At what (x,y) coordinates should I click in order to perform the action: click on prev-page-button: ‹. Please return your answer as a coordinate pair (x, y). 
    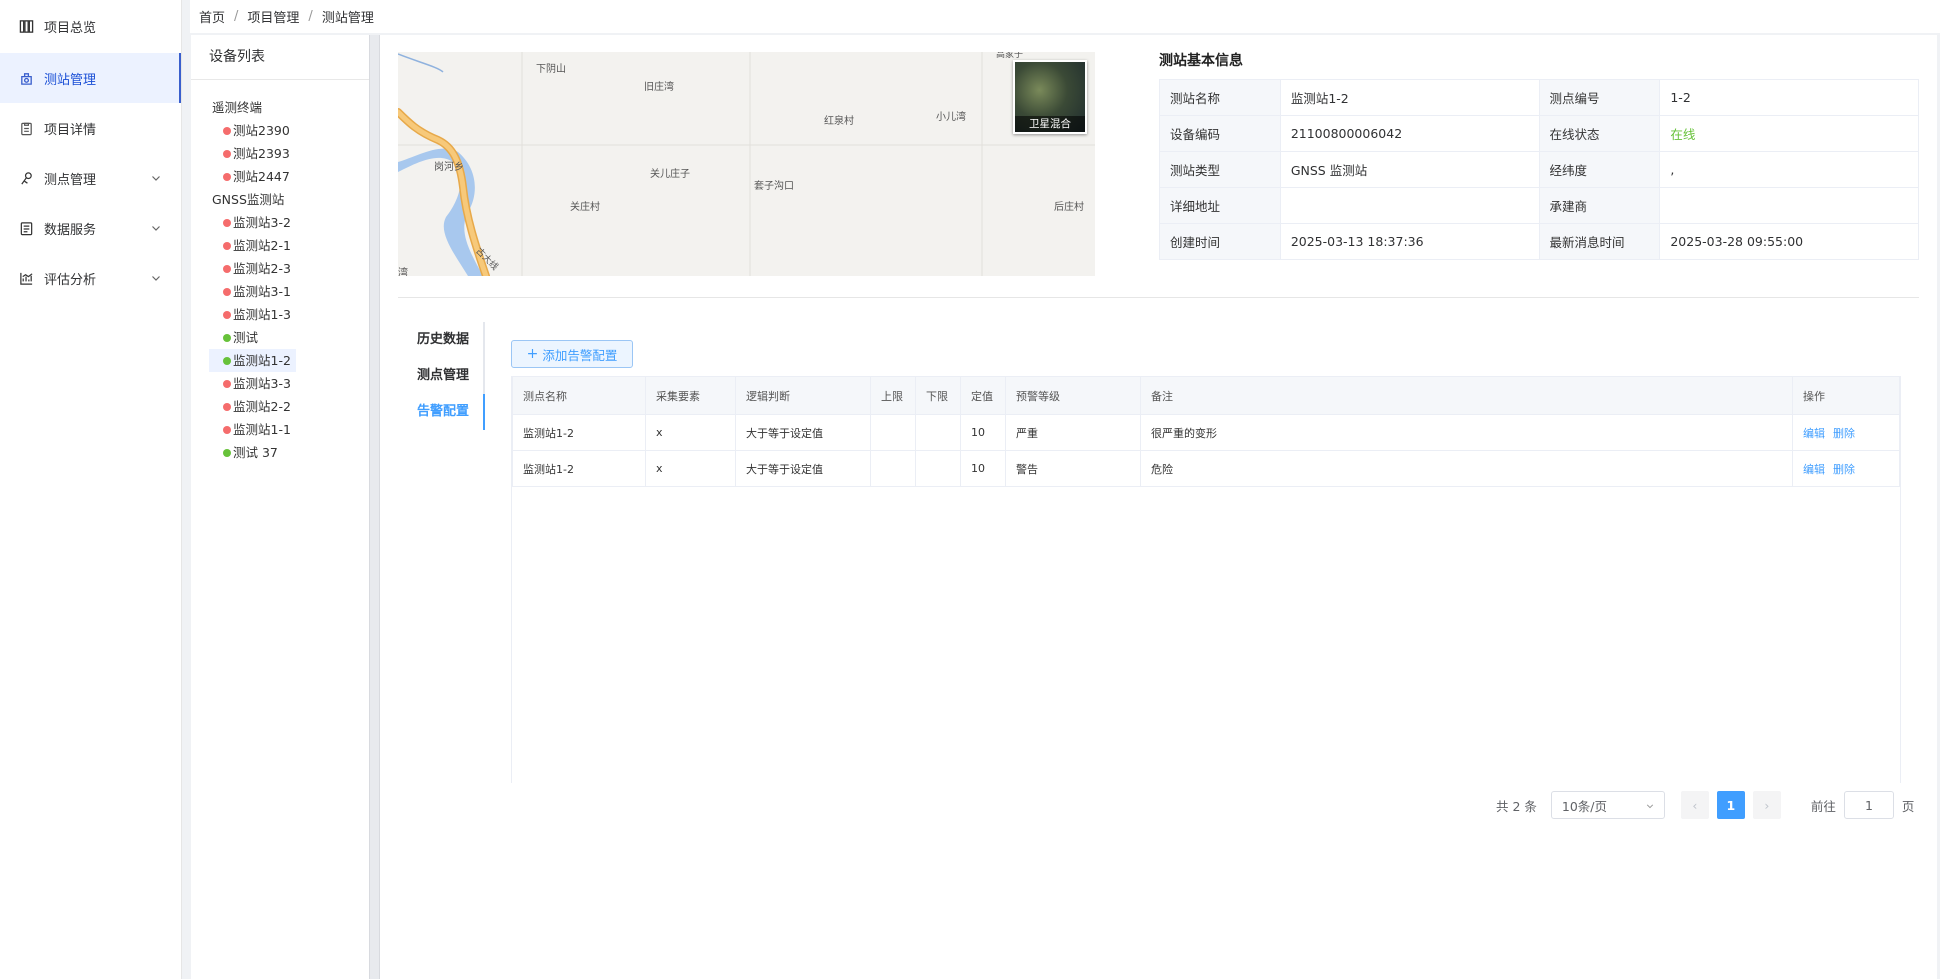
    Looking at the image, I should click on (1694, 805).